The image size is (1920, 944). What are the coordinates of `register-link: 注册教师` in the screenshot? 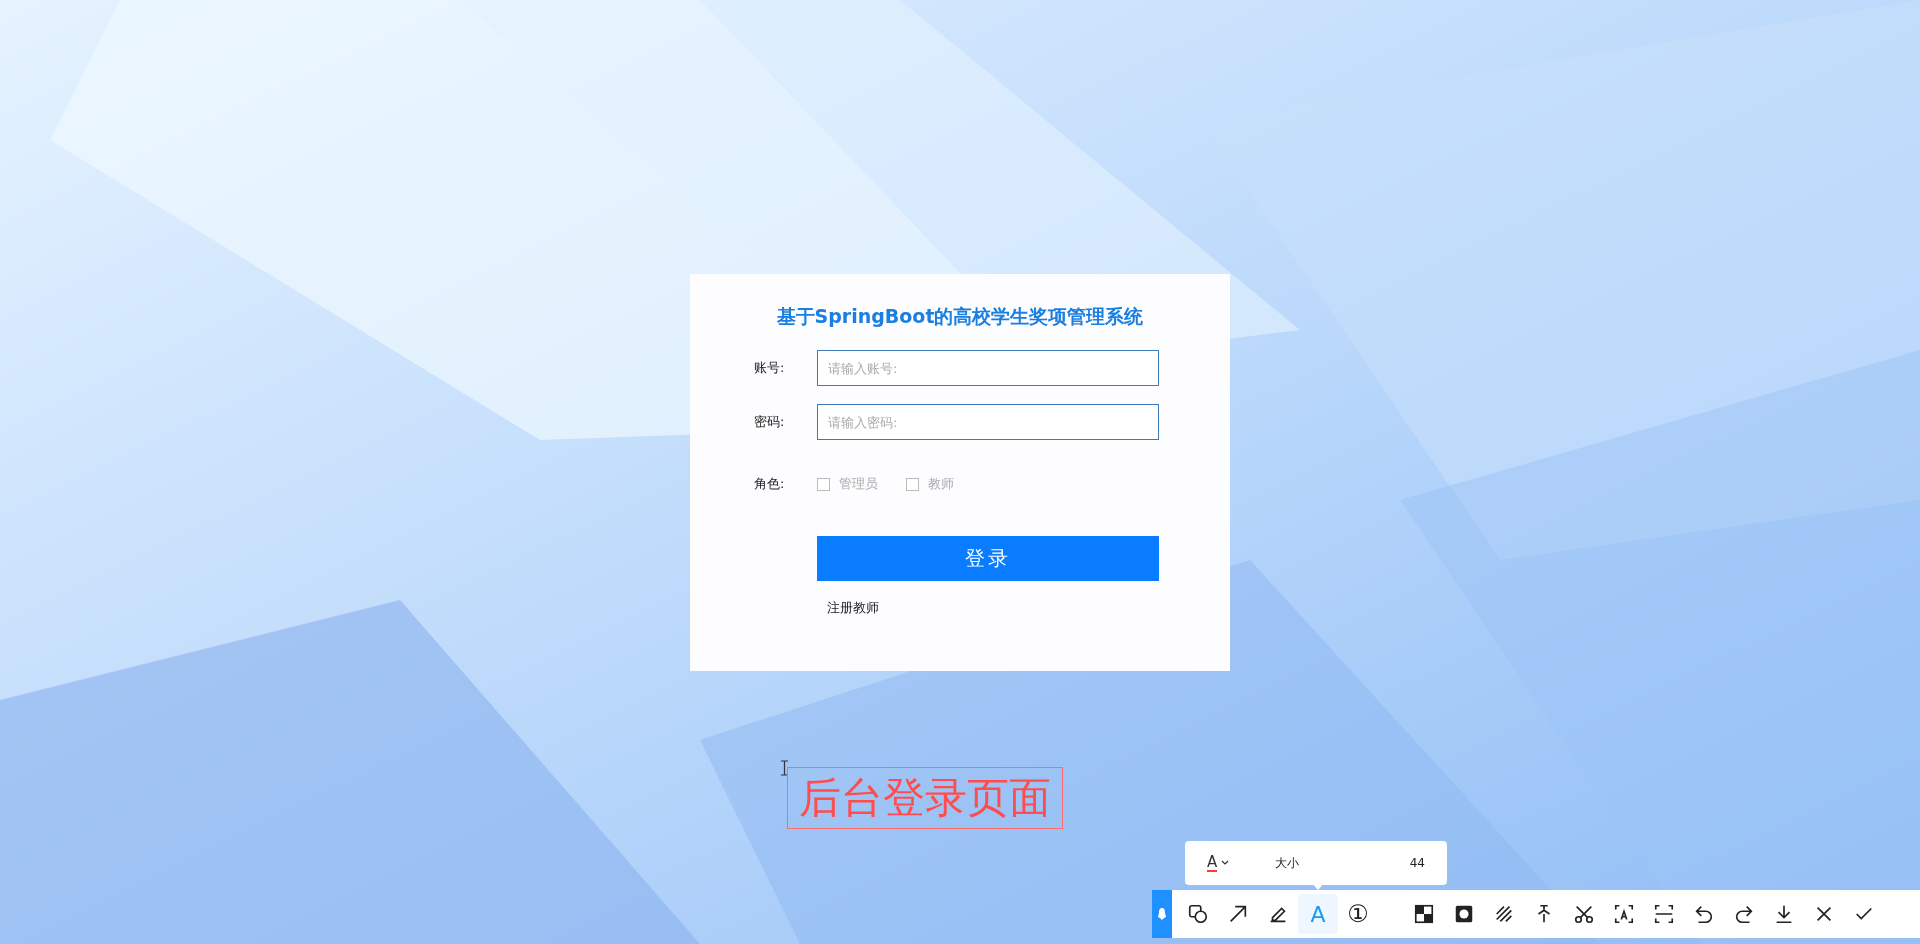 It's located at (853, 608).